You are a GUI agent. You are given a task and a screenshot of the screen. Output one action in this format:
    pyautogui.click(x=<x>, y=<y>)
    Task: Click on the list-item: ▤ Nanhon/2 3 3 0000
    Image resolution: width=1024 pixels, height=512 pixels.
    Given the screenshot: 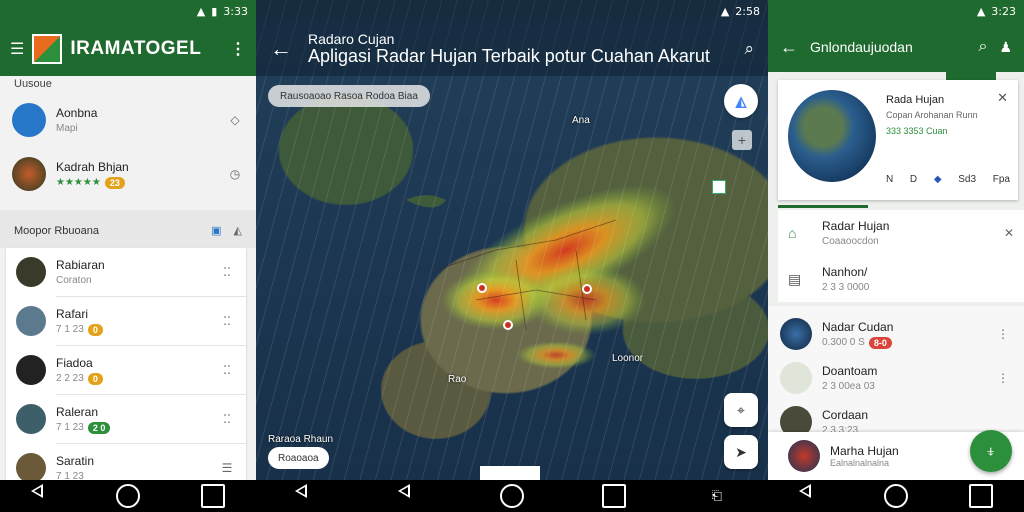 What is the action you would take?
    pyautogui.click(x=901, y=279)
    